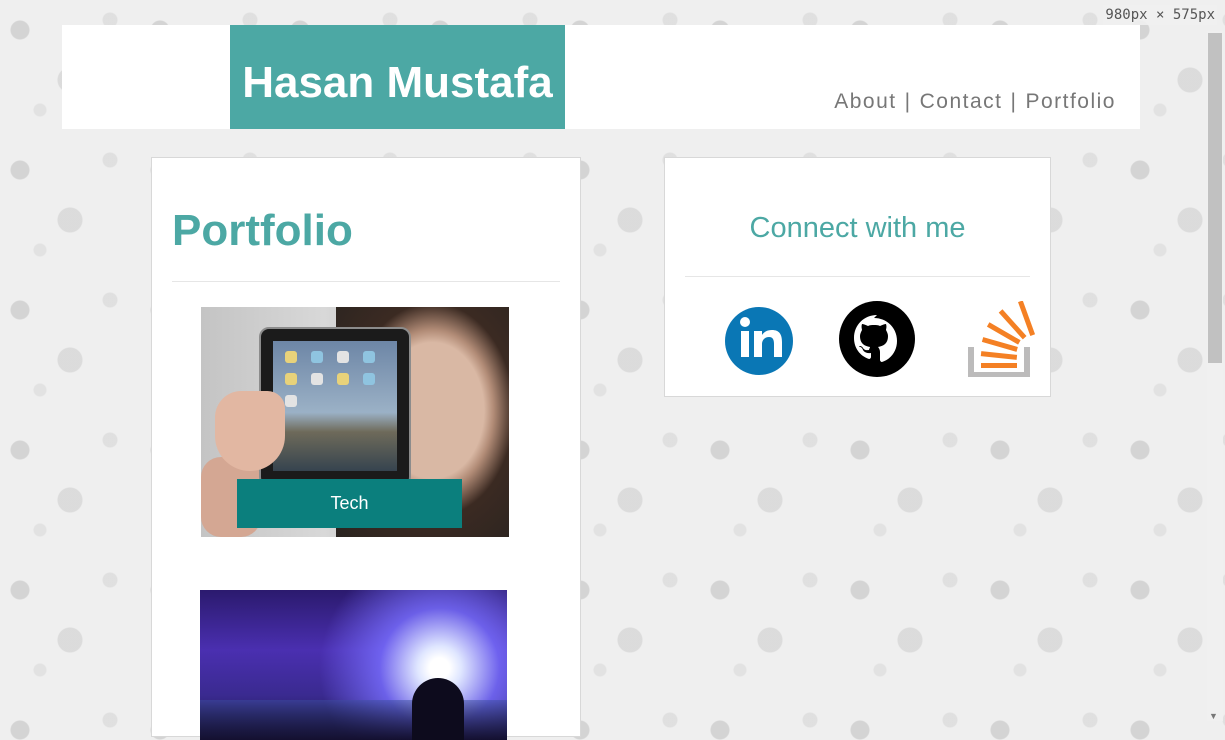  Describe the element at coordinates (763, 339) in the screenshot. I see `linkedin-icon` at that location.